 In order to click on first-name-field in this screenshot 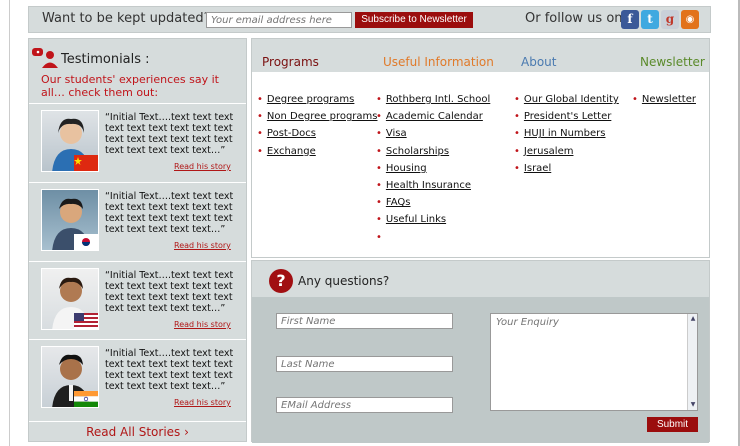, I will do `click(364, 321)`.